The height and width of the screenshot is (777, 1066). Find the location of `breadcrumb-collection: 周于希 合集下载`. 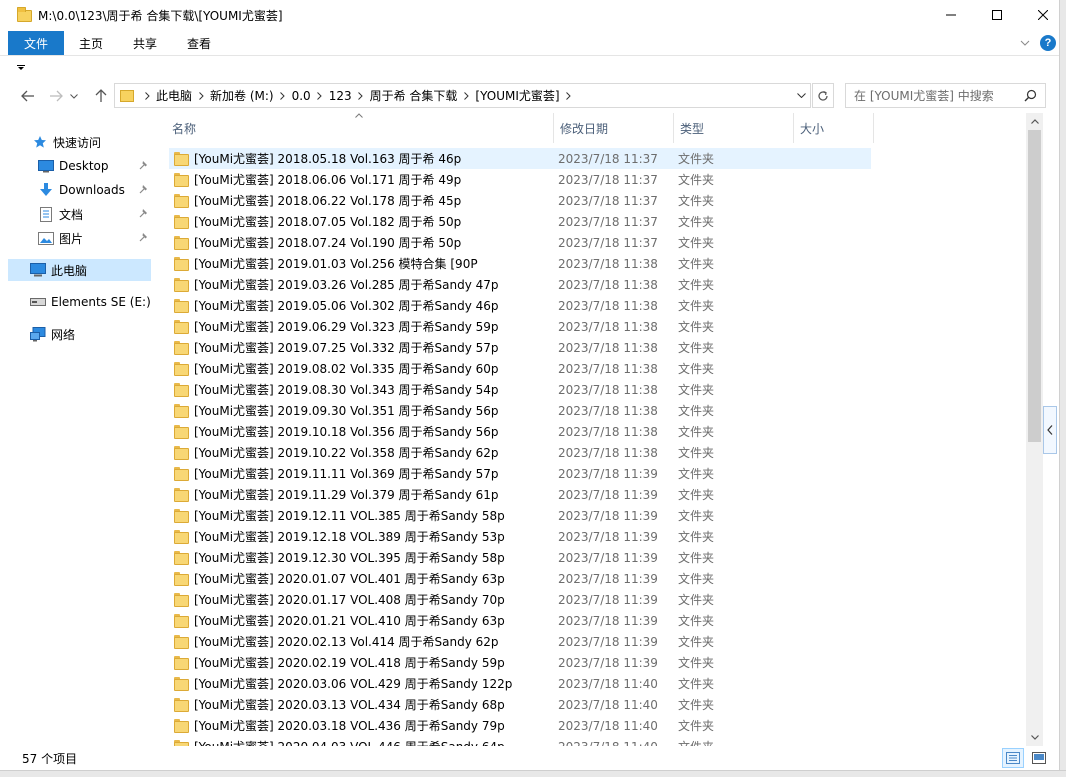

breadcrumb-collection: 周于希 合集下载 is located at coordinates (414, 95).